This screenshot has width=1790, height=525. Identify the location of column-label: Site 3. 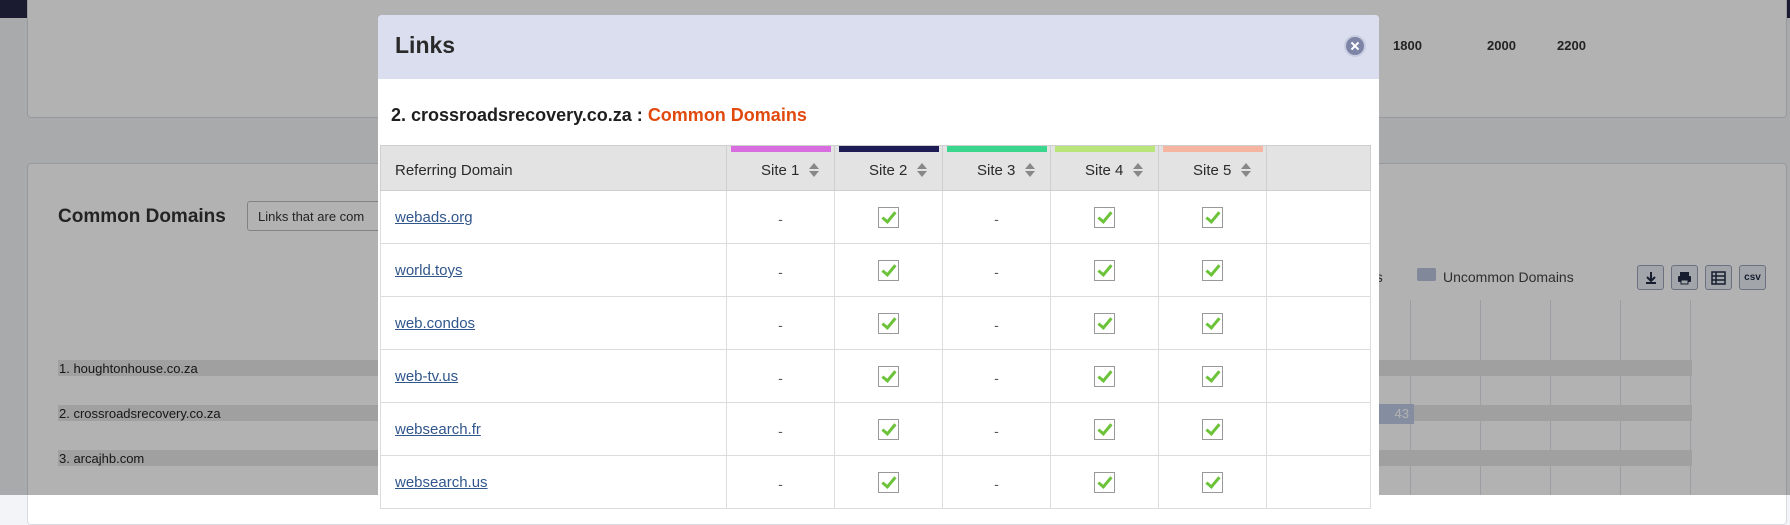
(996, 170).